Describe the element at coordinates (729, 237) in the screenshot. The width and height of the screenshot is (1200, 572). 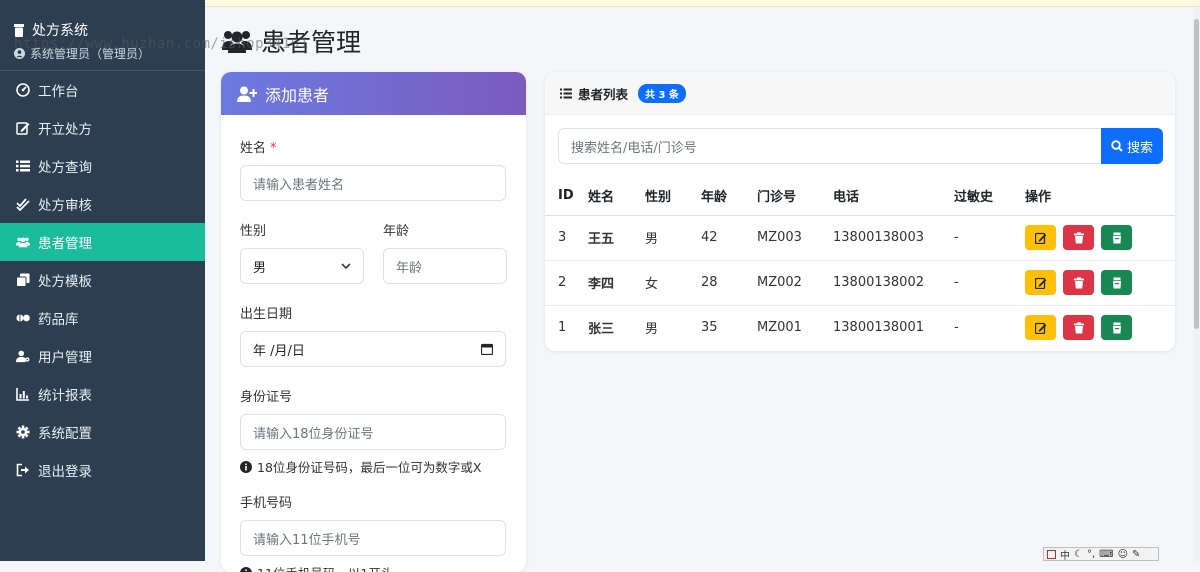
I see `cell-age: 42` at that location.